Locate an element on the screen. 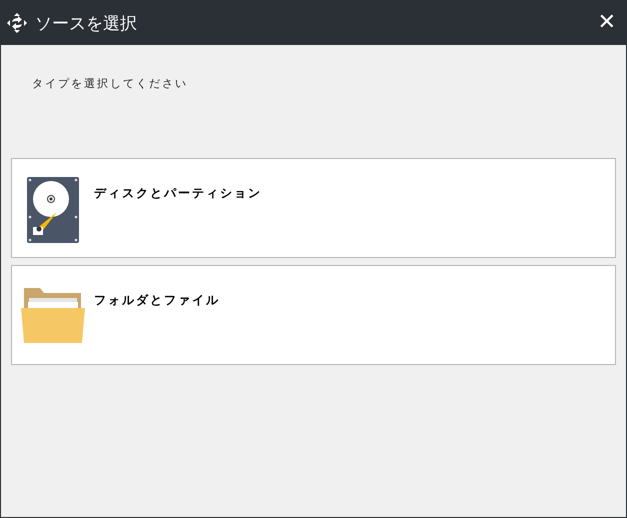 The image size is (627, 518). folder-icon is located at coordinates (53, 315).